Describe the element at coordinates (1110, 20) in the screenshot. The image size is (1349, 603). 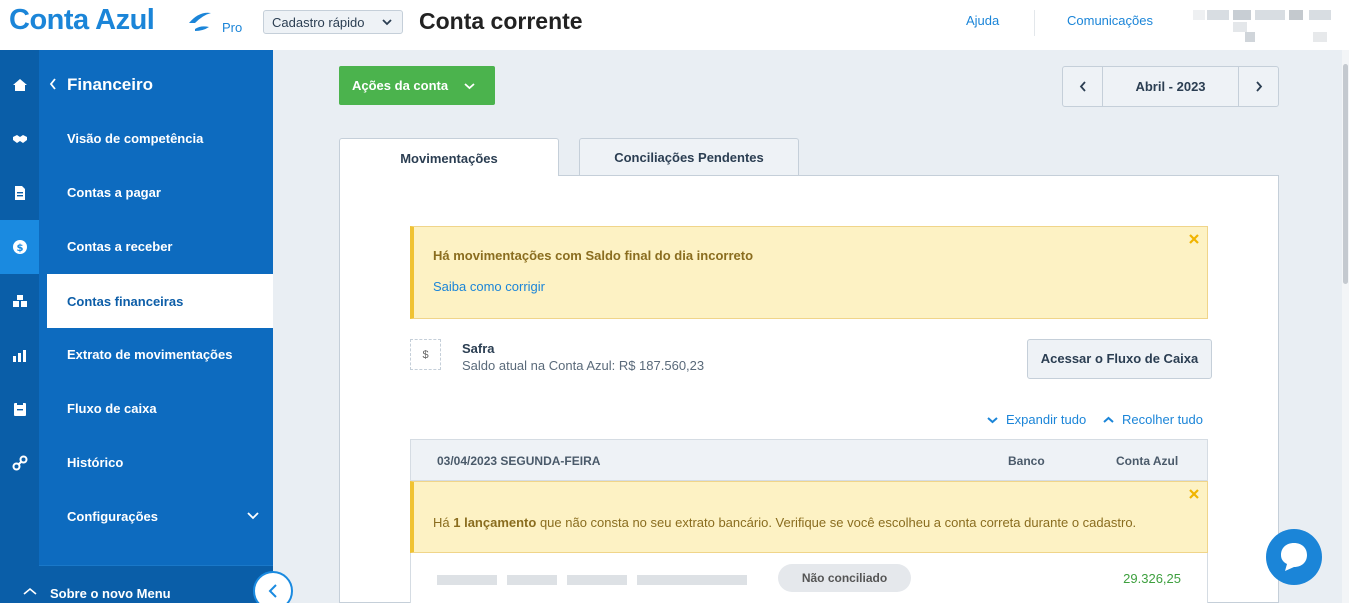
I see `communications-link: Comunicações` at that location.